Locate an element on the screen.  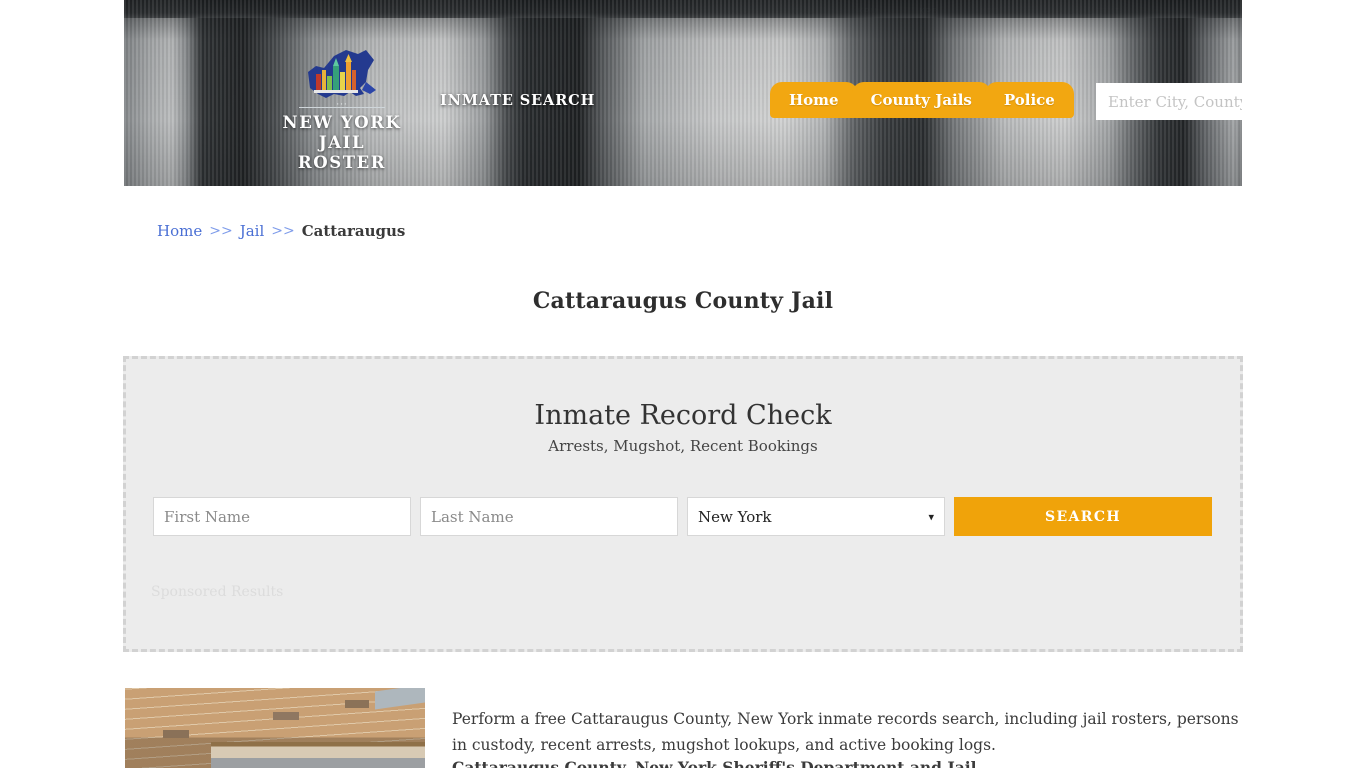
site-logo: NEW YORK JAIL ROSTER is located at coordinates (342, 110).